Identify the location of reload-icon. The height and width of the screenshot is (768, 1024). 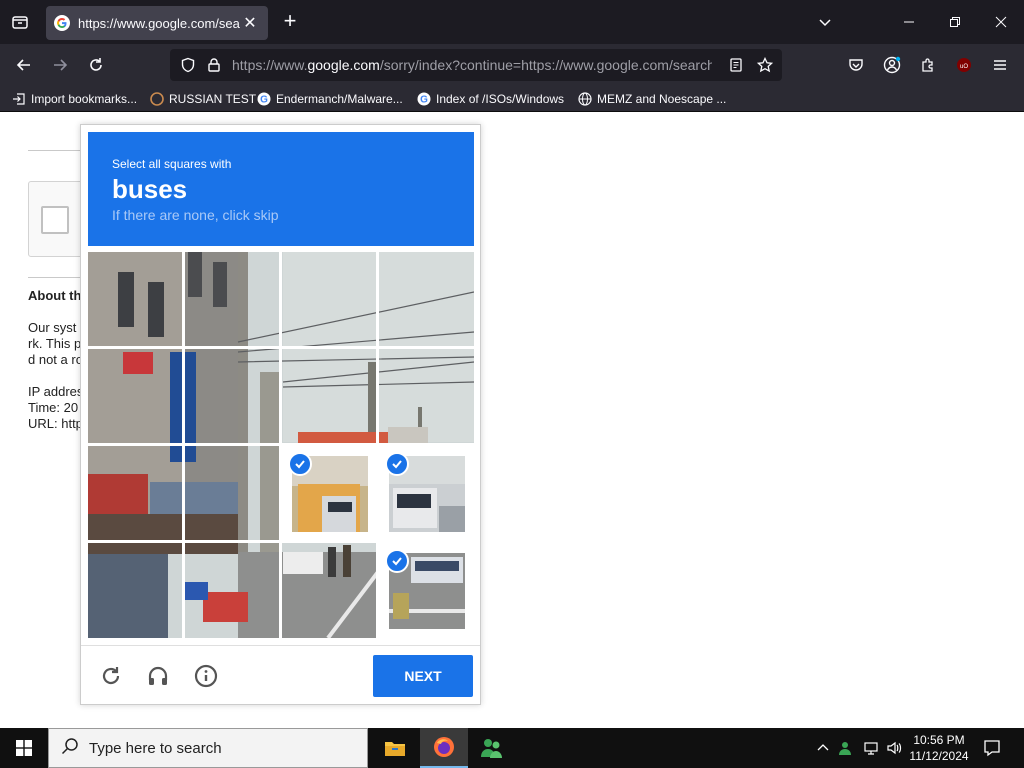
(96, 65).